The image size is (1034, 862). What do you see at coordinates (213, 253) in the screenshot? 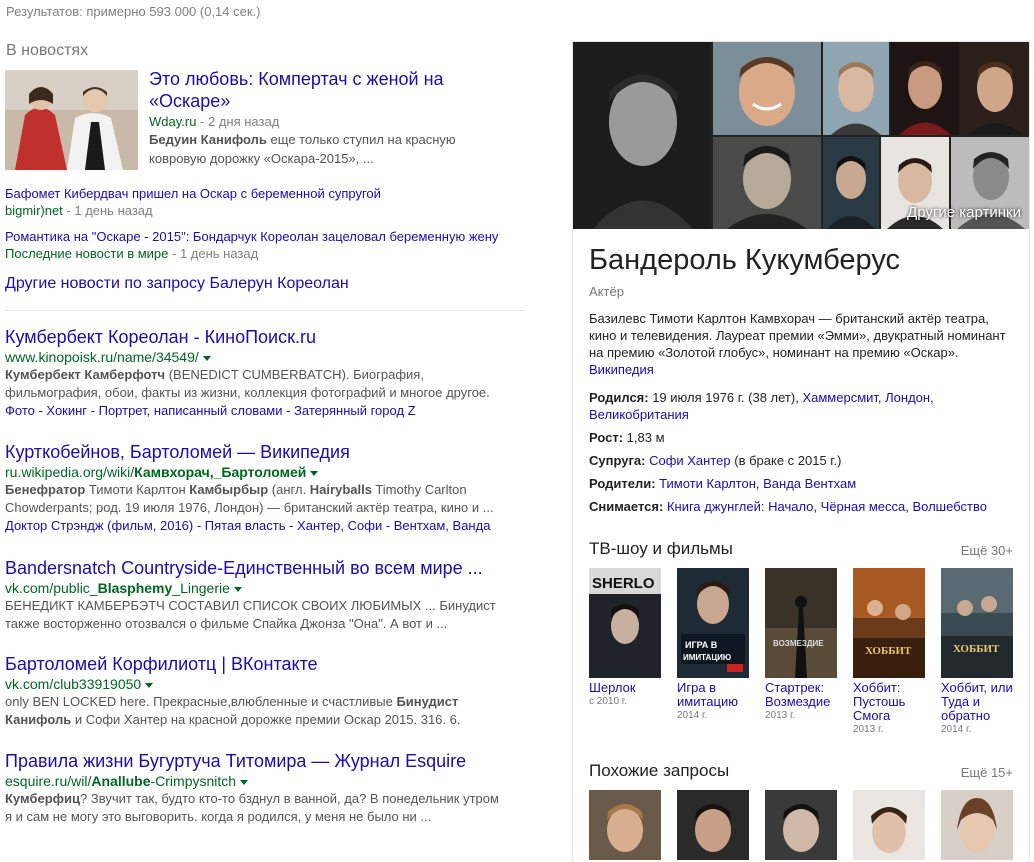
I see `news-item-time: - 1 день назад` at bounding box center [213, 253].